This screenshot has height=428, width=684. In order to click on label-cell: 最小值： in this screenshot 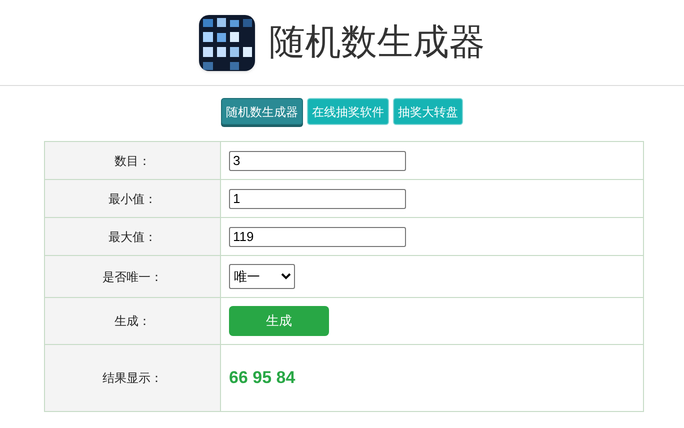, I will do `click(132, 199)`.